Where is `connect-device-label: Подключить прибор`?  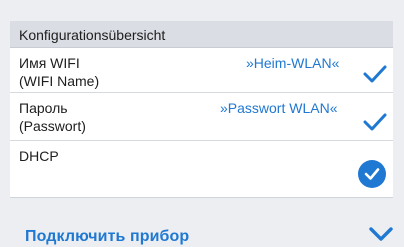
connect-device-label: Подключить прибор is located at coordinates (107, 237).